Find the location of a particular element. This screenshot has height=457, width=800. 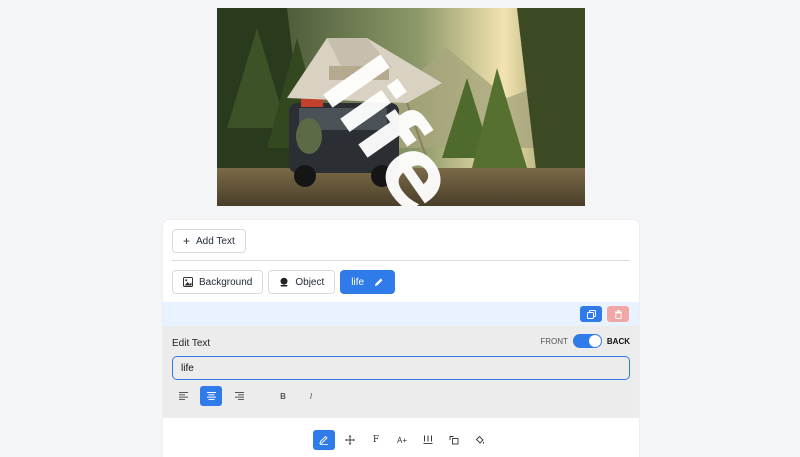

align-center-icon is located at coordinates (211, 396).